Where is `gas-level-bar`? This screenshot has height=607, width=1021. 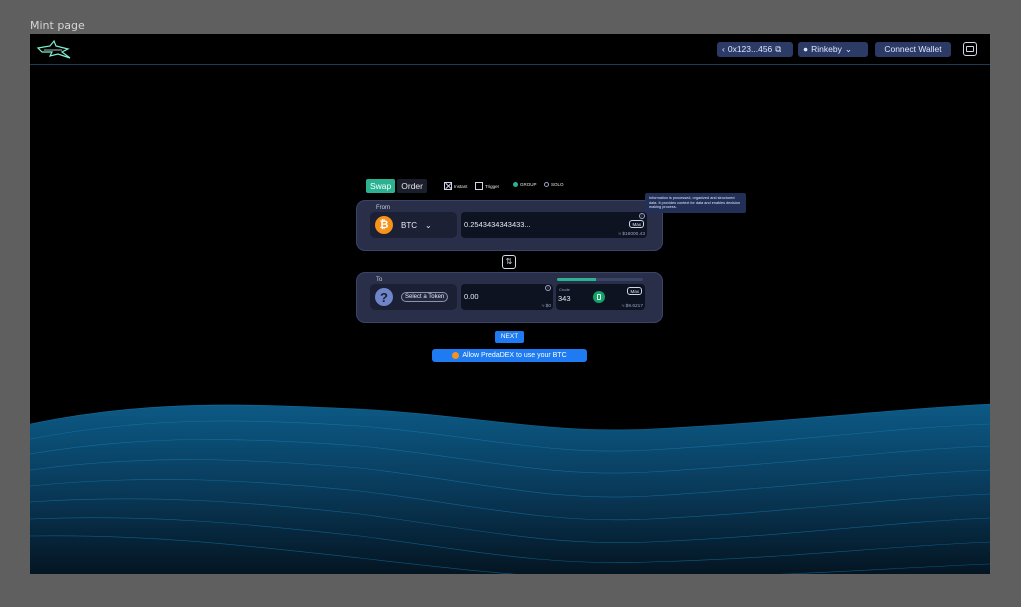 gas-level-bar is located at coordinates (600, 279).